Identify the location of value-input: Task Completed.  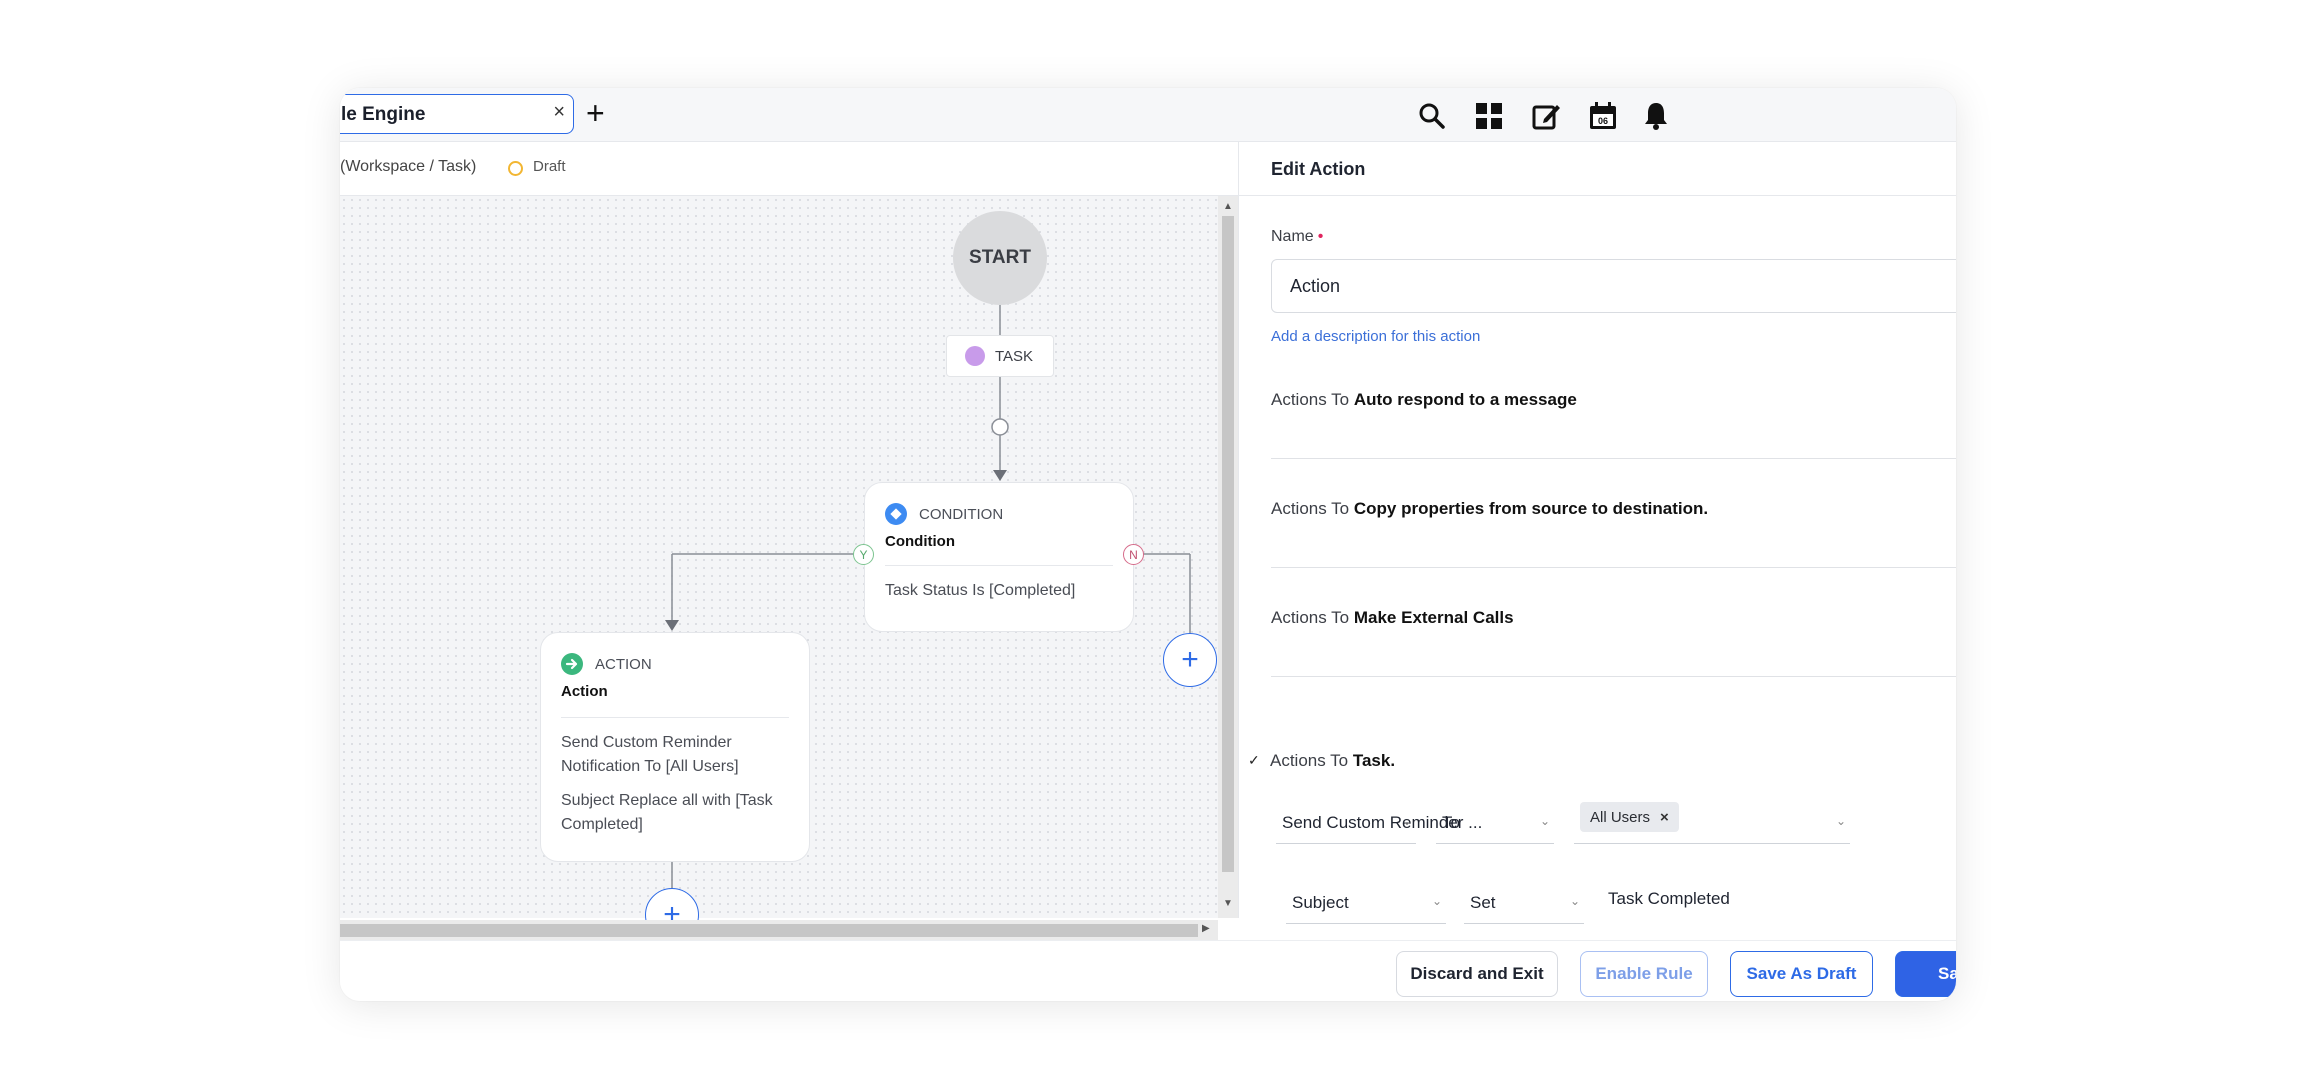
(1779, 900).